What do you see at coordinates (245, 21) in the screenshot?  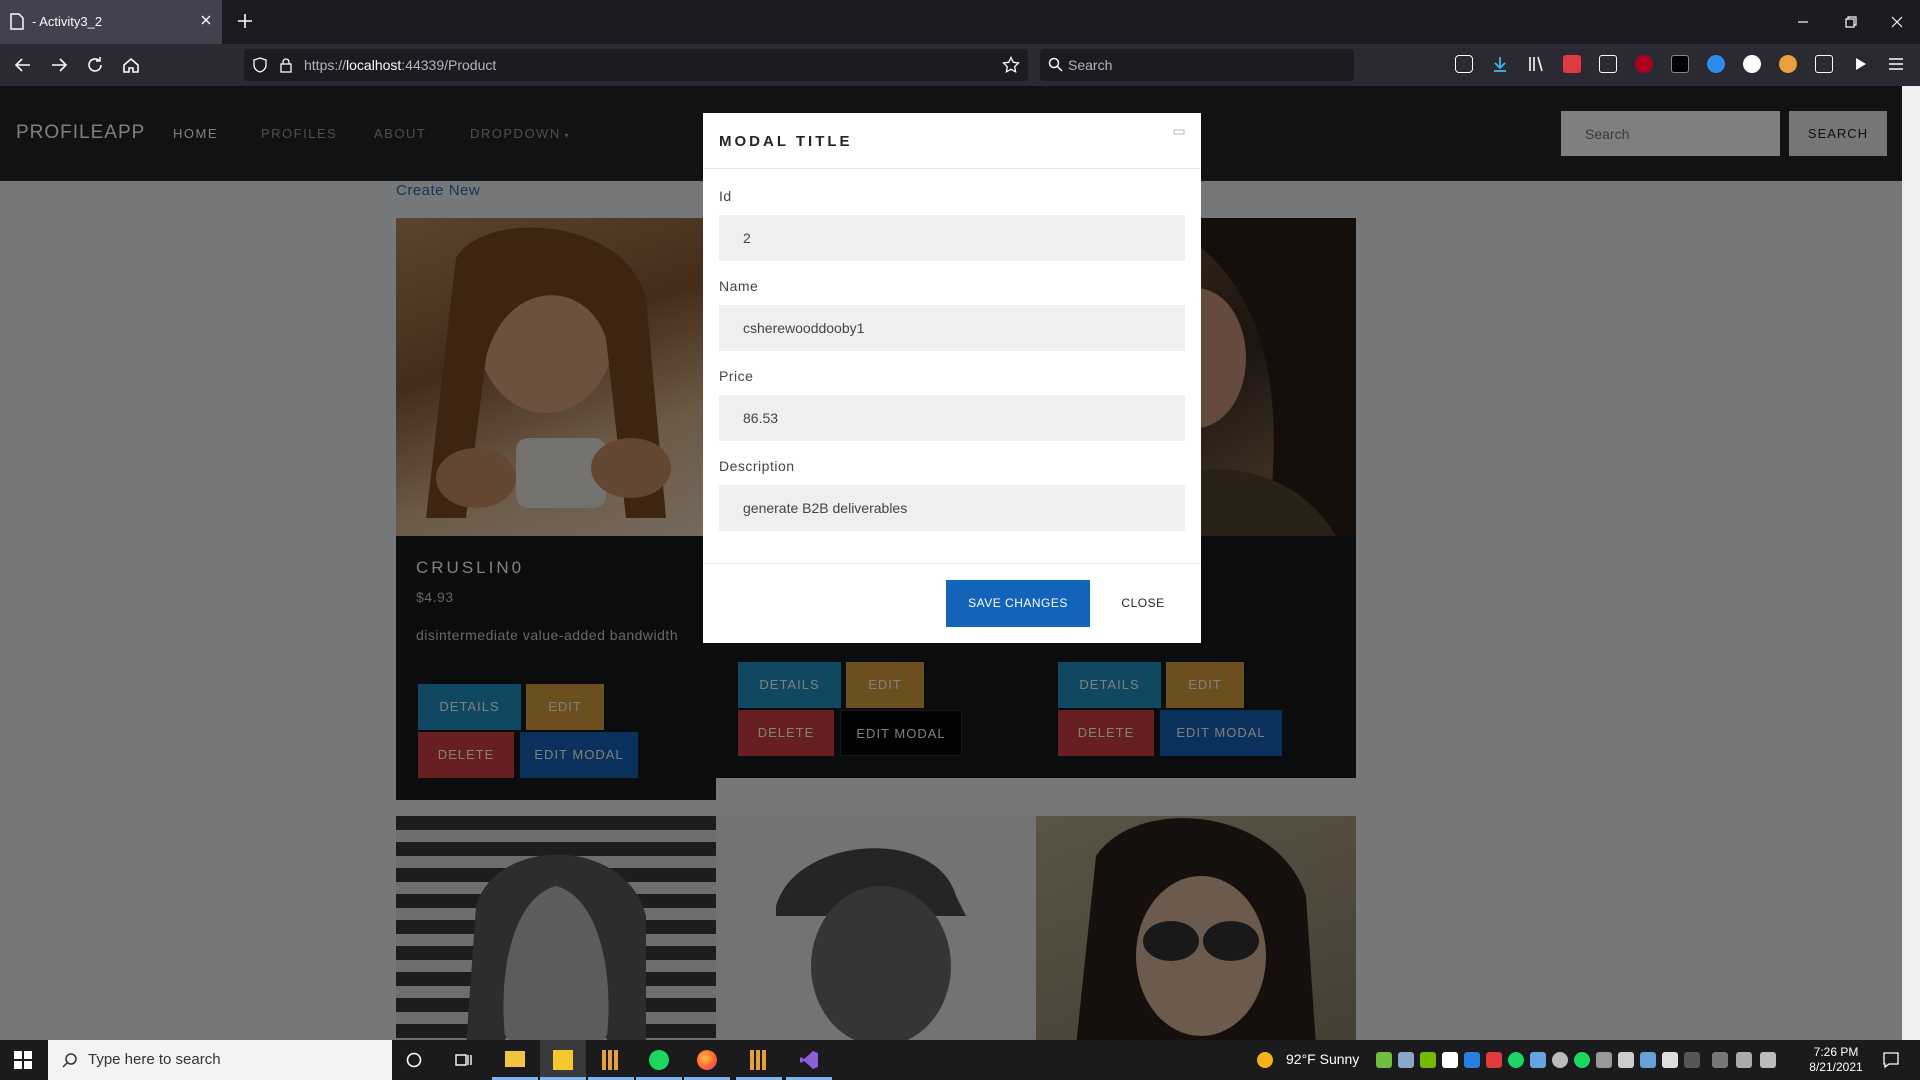 I see `new-tab-icon` at bounding box center [245, 21].